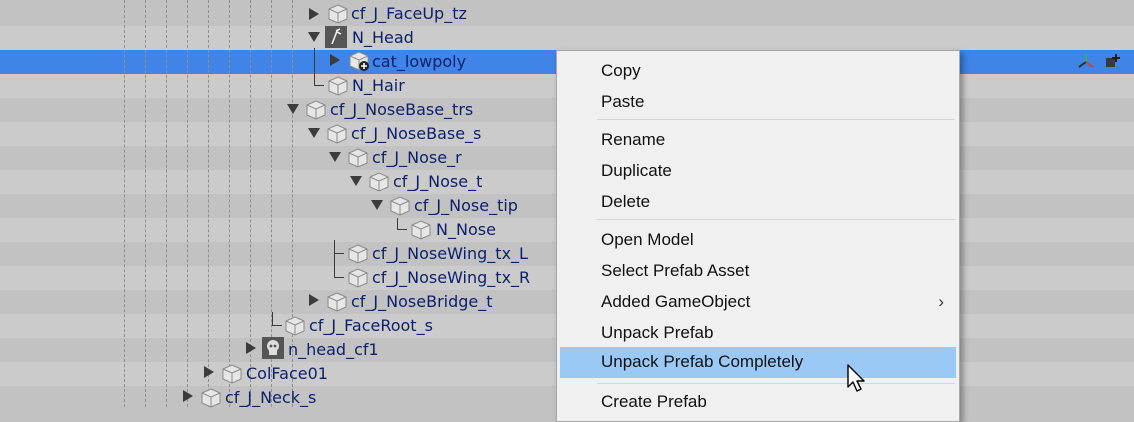  Describe the element at coordinates (758, 302) in the screenshot. I see `menu-item-added-gameobject: Added GameObject ›` at that location.